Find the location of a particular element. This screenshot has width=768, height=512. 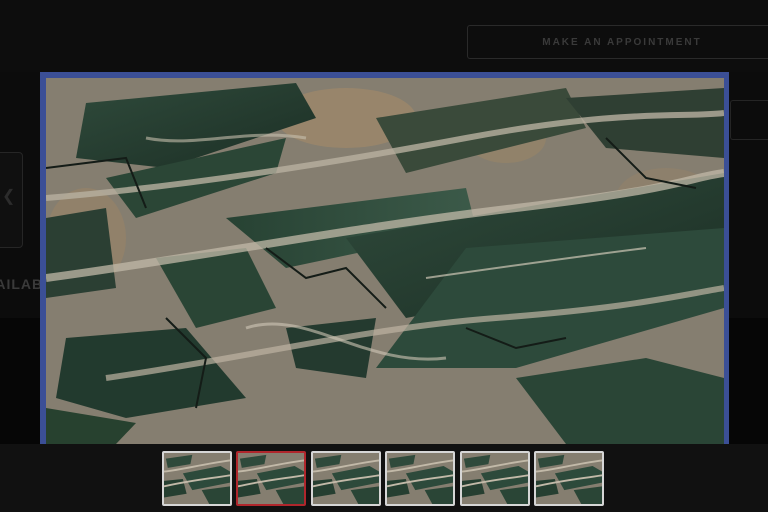

make-appointment-button: MAKE AN APPOINTMENT is located at coordinates (617, 42).